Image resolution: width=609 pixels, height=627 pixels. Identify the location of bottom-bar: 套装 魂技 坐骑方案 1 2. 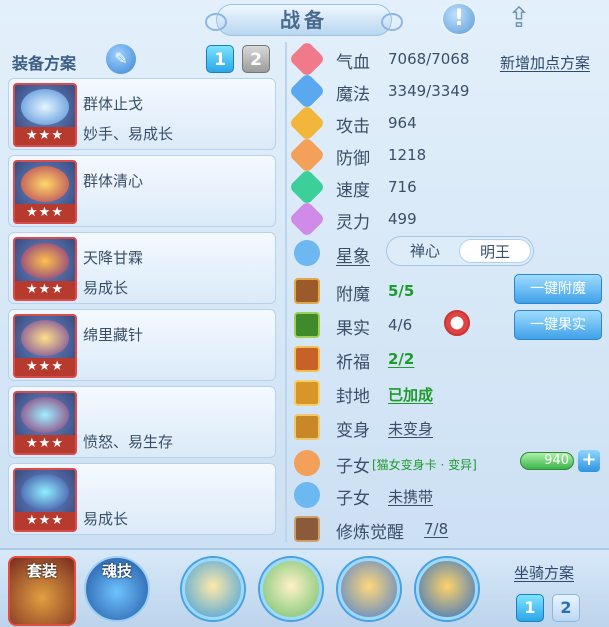
(304, 587).